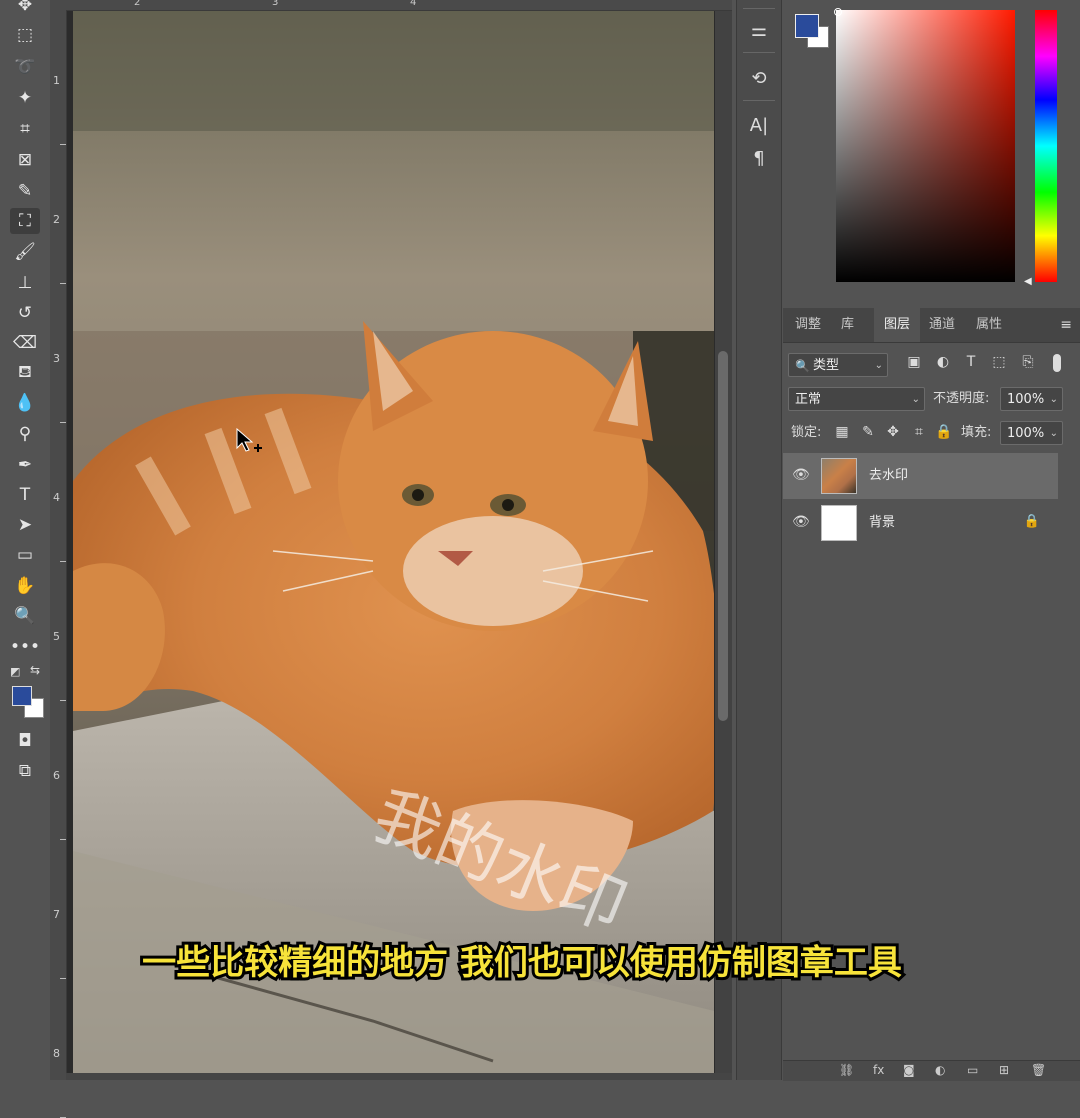 The height and width of the screenshot is (1118, 1080). I want to click on move-tool-icon: ✥, so click(25, 9).